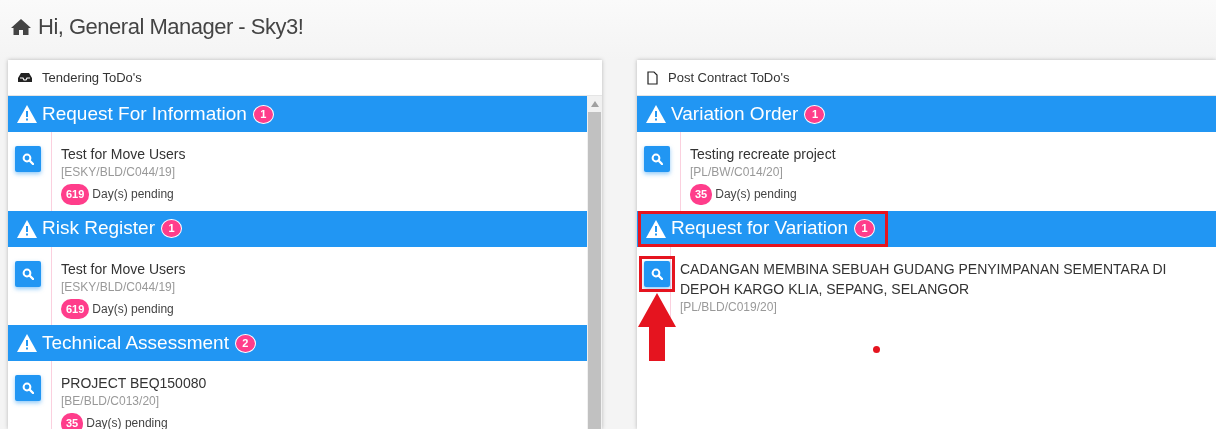 The width and height of the screenshot is (1216, 429). Describe the element at coordinates (763, 154) in the screenshot. I see `item-title: Testing recreate project` at that location.